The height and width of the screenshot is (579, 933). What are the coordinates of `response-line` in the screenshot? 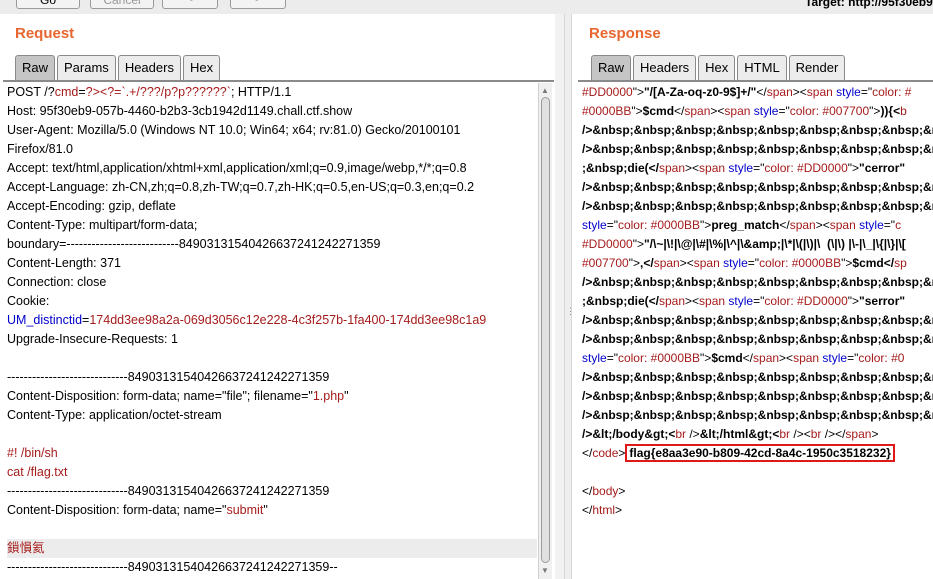 It's located at (757, 472).